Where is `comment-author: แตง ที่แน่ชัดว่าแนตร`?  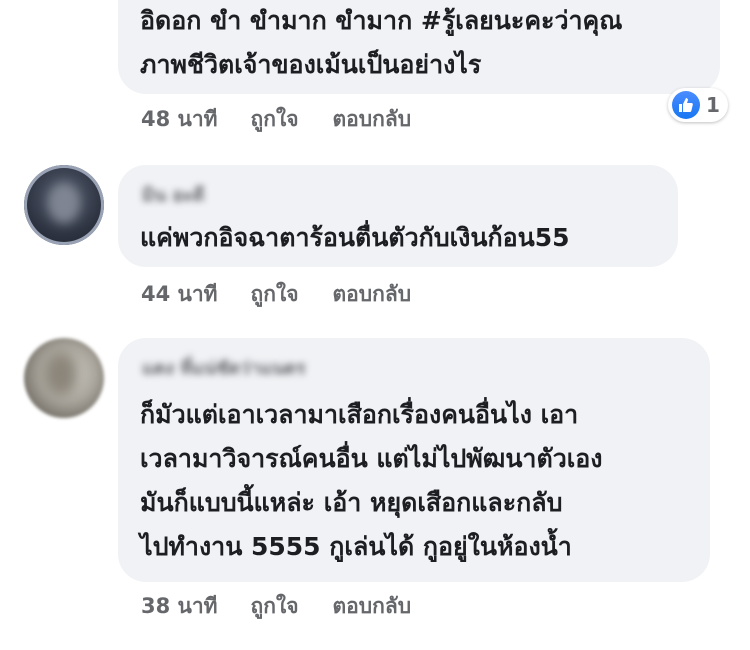
comment-author: แตง ที่แน่ชัดว่าแนตร is located at coordinates (224, 367).